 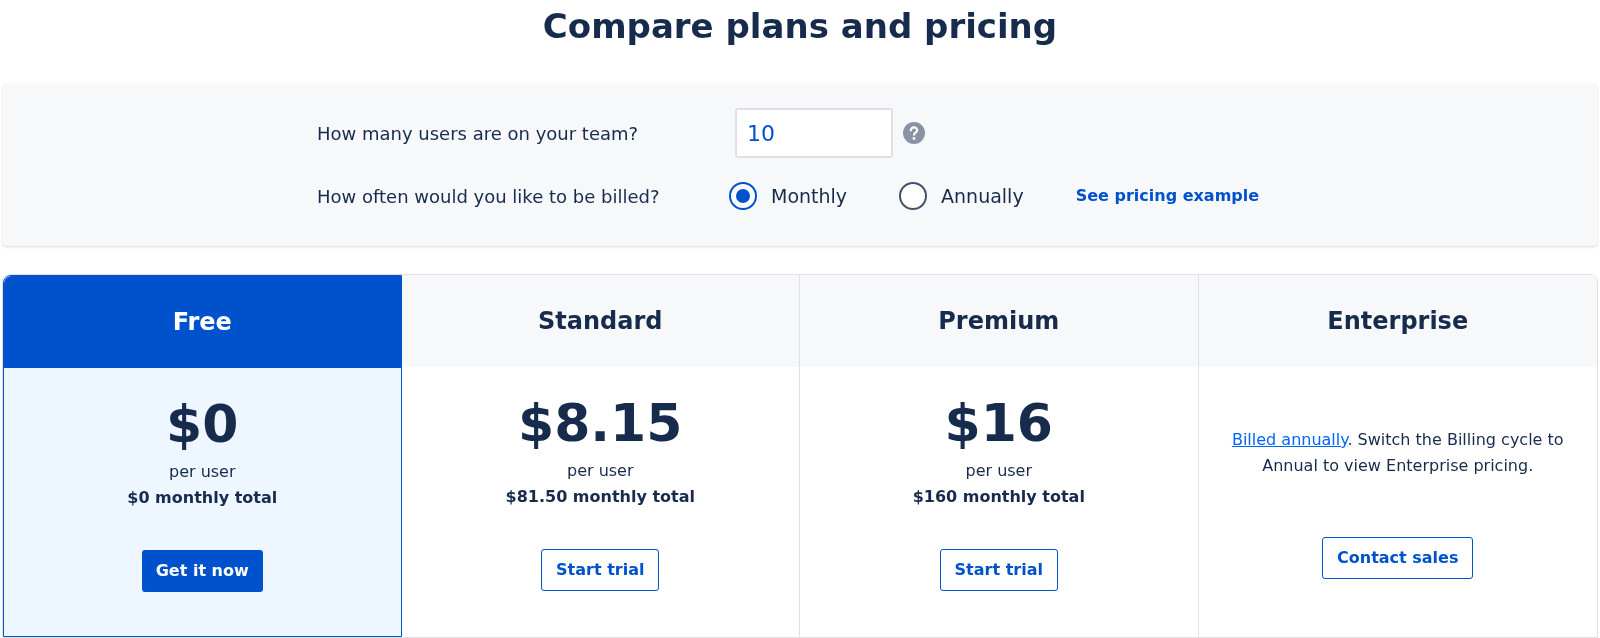 I want to click on monthly-total: $160 monthly total, so click(x=998, y=497).